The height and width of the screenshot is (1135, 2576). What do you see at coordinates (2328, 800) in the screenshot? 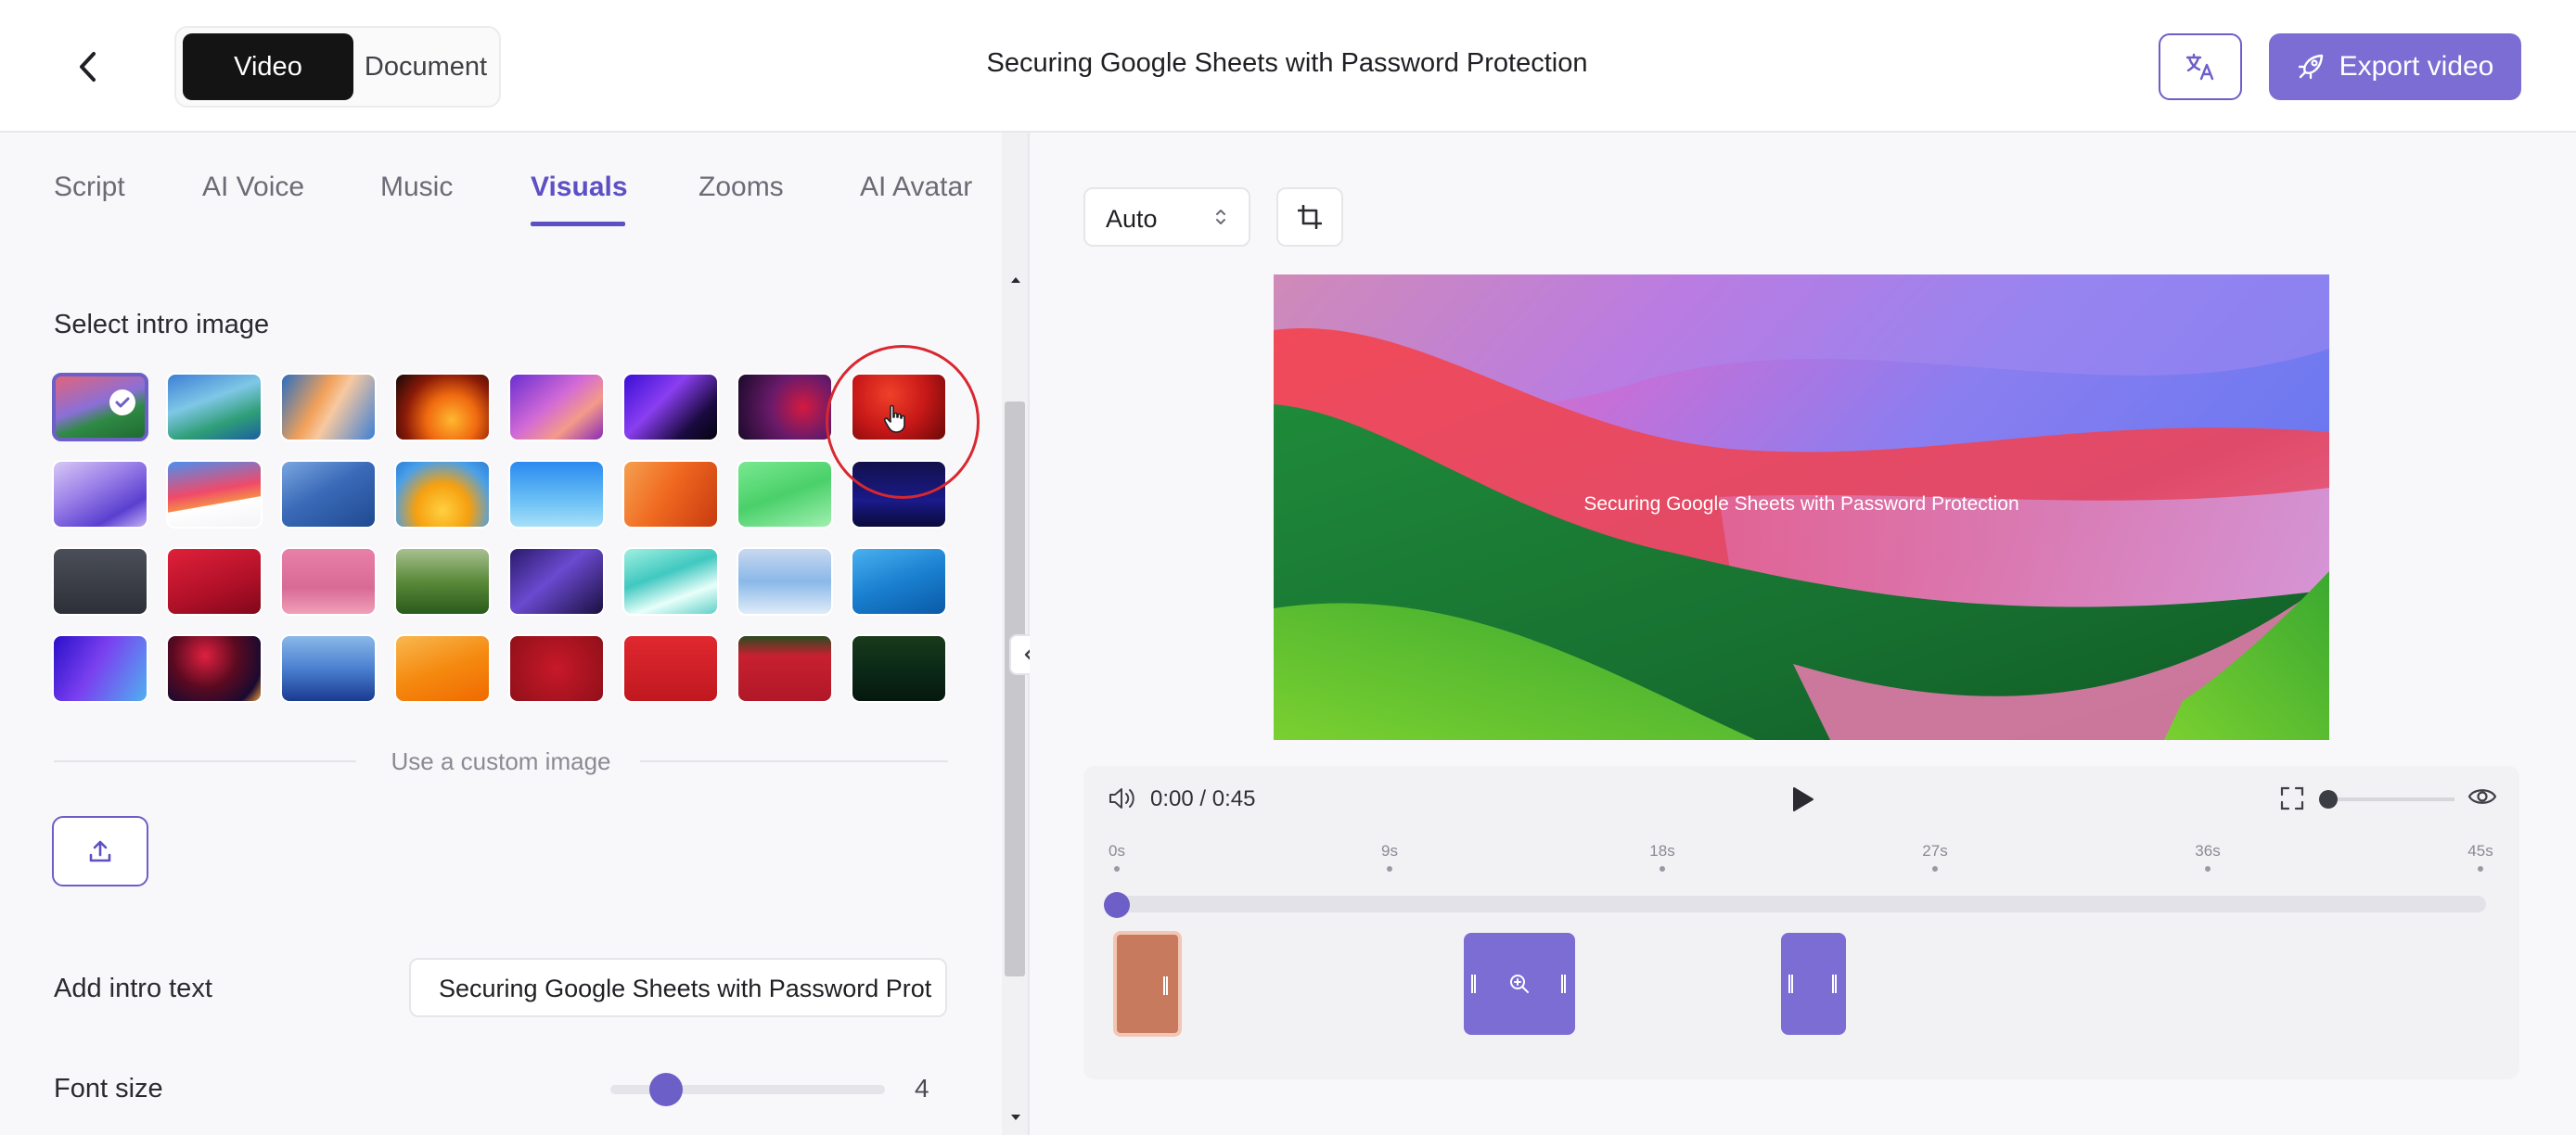
I see `timeline-zoom-thumb` at bounding box center [2328, 800].